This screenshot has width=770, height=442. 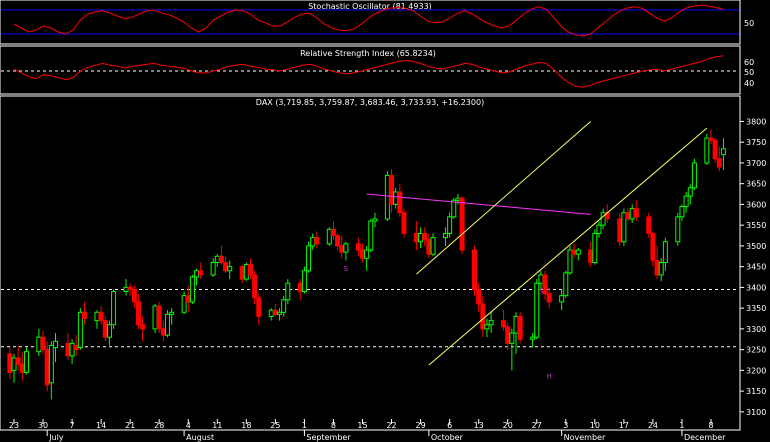 I want to click on rsi-tick-label: 60, so click(x=749, y=62).